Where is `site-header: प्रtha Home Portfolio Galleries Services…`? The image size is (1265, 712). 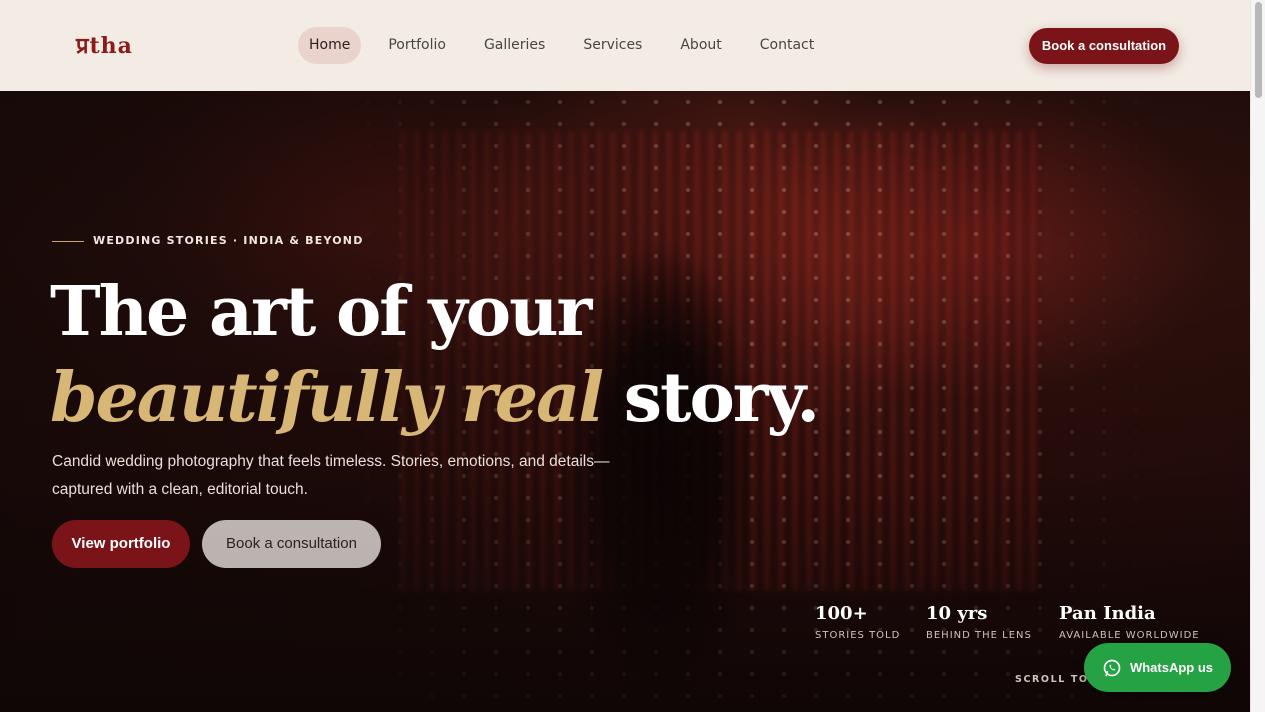 site-header: प्रtha Home Portfolio Galleries Services… is located at coordinates (625, 45).